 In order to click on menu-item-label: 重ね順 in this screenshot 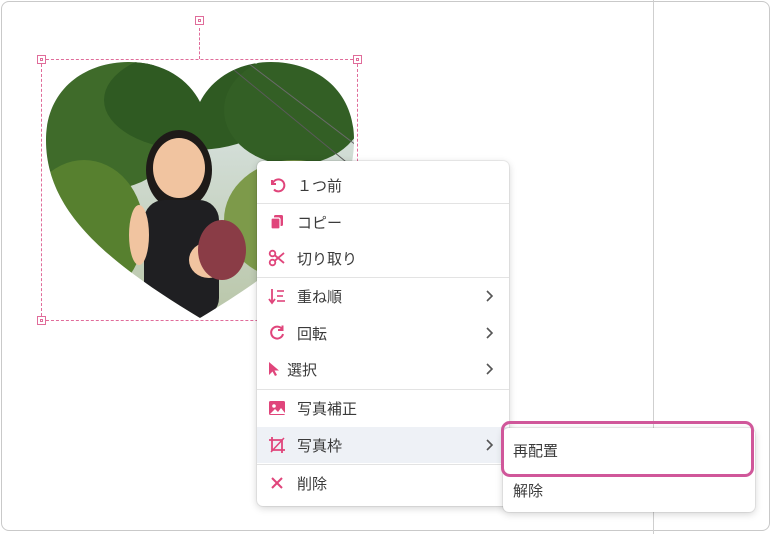, I will do `click(320, 296)`.